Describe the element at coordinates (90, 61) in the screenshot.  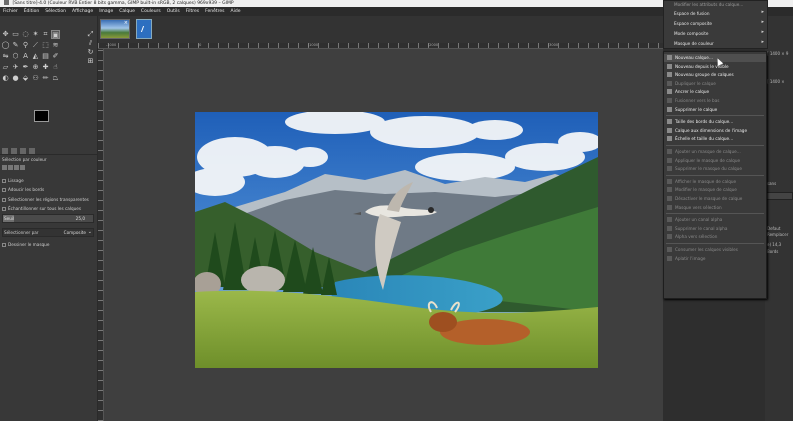
I see `align-icon: ⊞` at that location.